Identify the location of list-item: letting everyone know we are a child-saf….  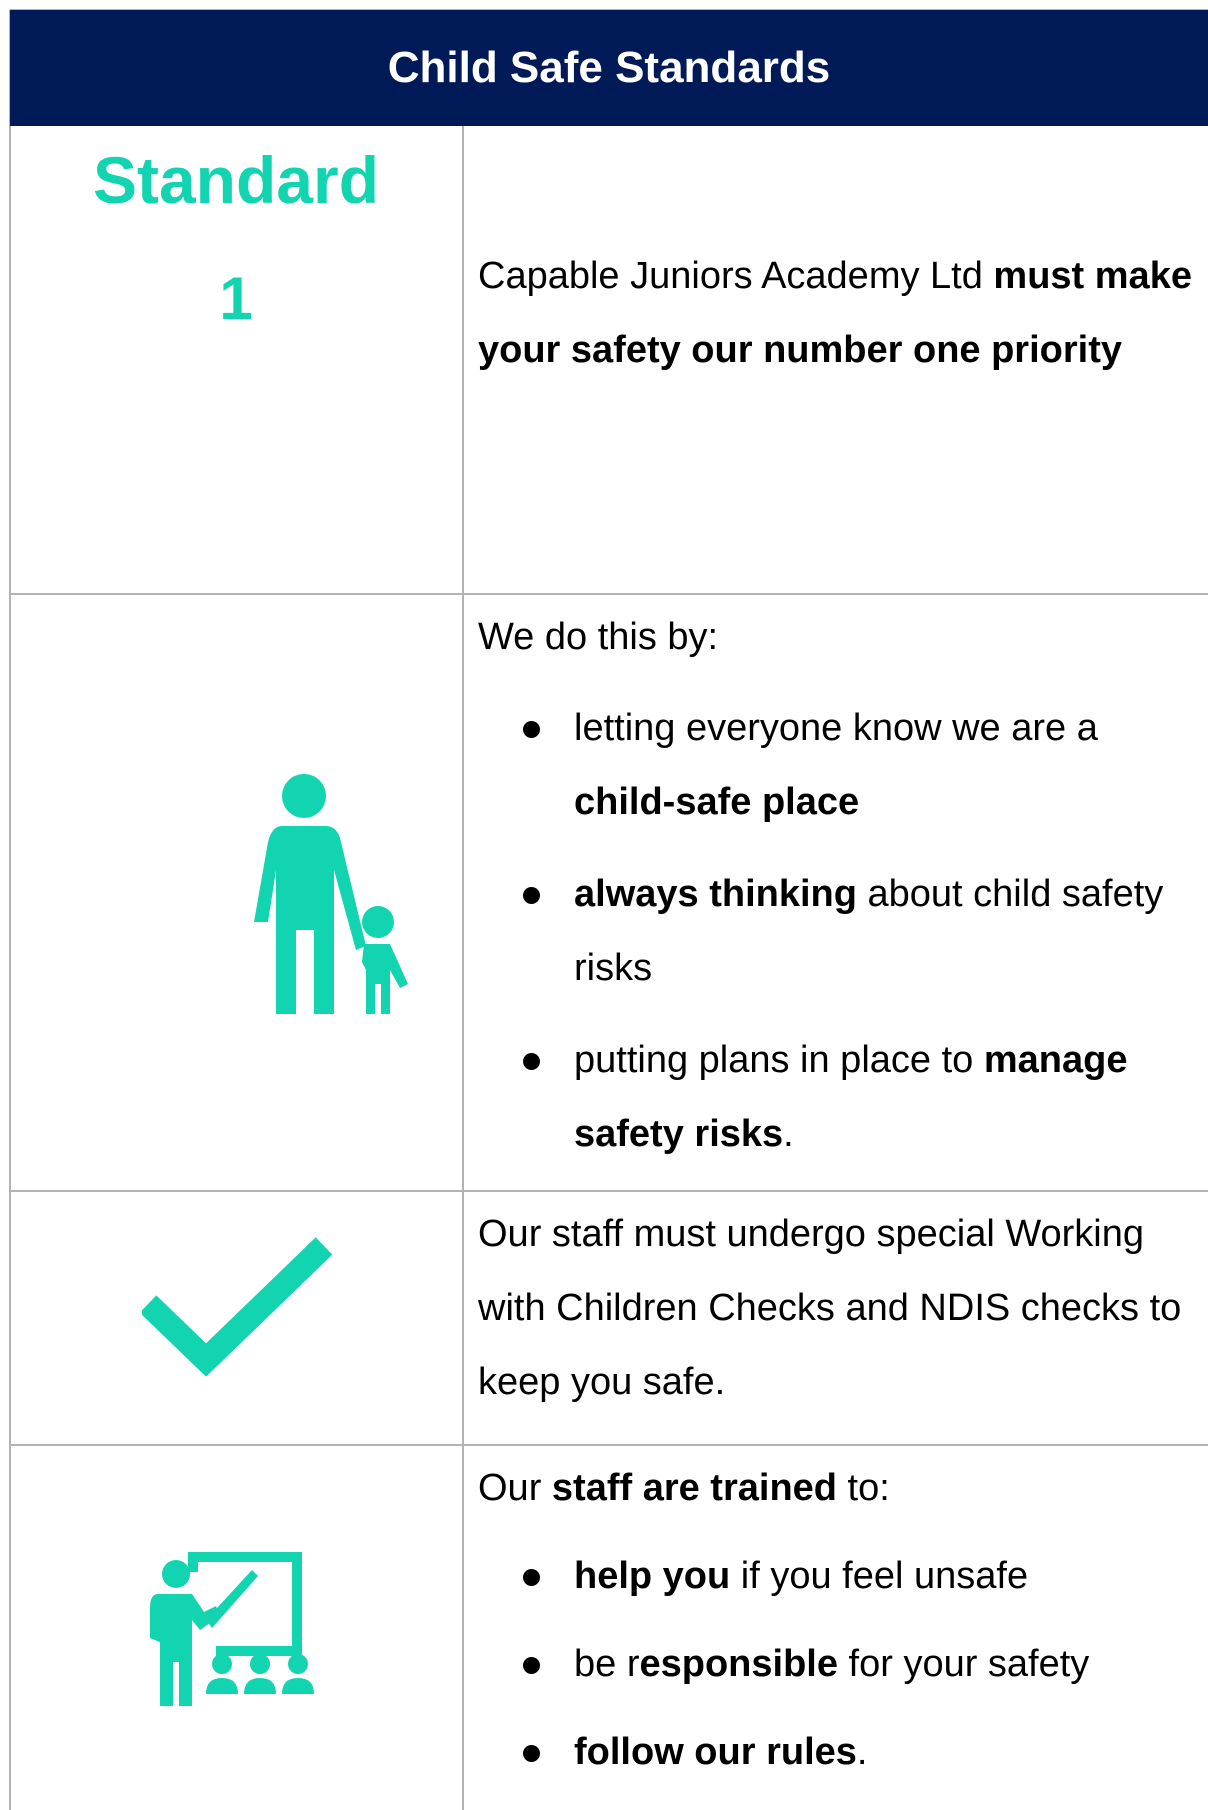
(839, 765).